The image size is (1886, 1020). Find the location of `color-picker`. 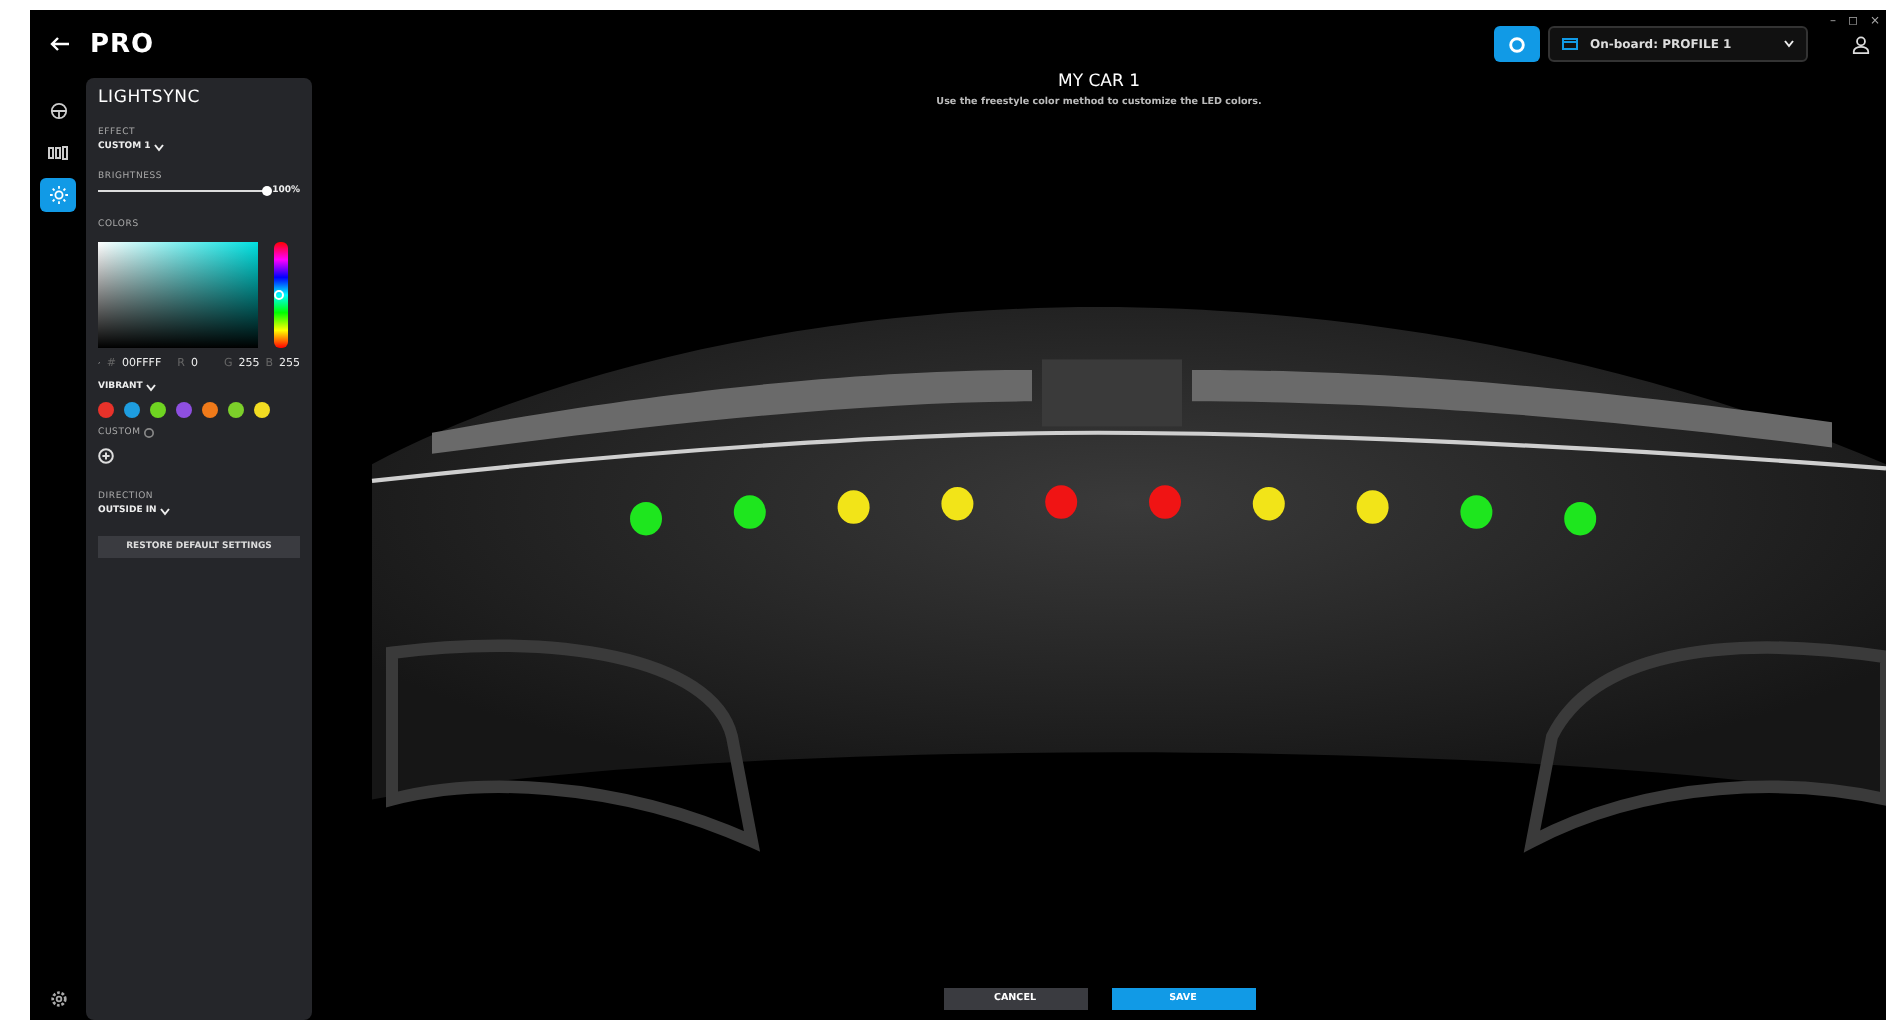

color-picker is located at coordinates (178, 295).